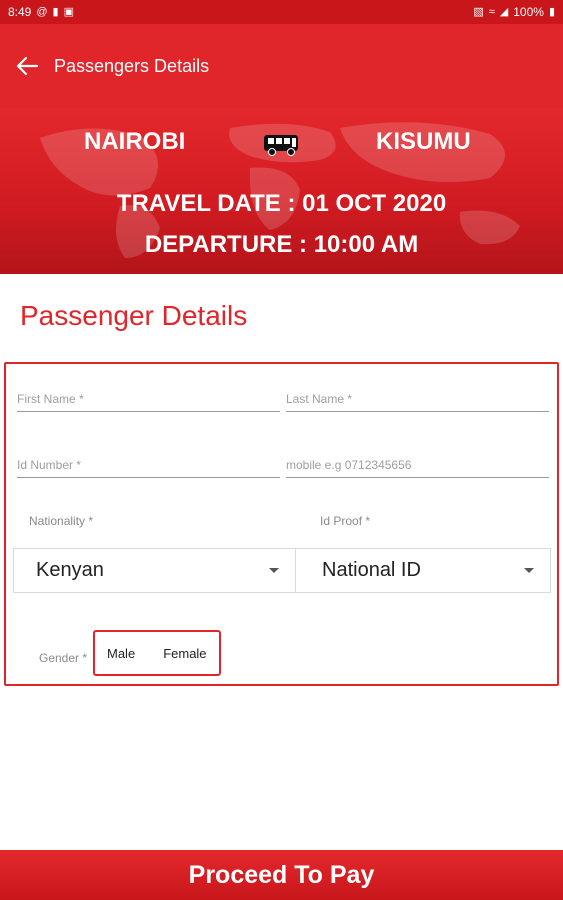 The height and width of the screenshot is (900, 563). I want to click on departure-time: DEPARTURE : 10:00 AM, so click(281, 244).